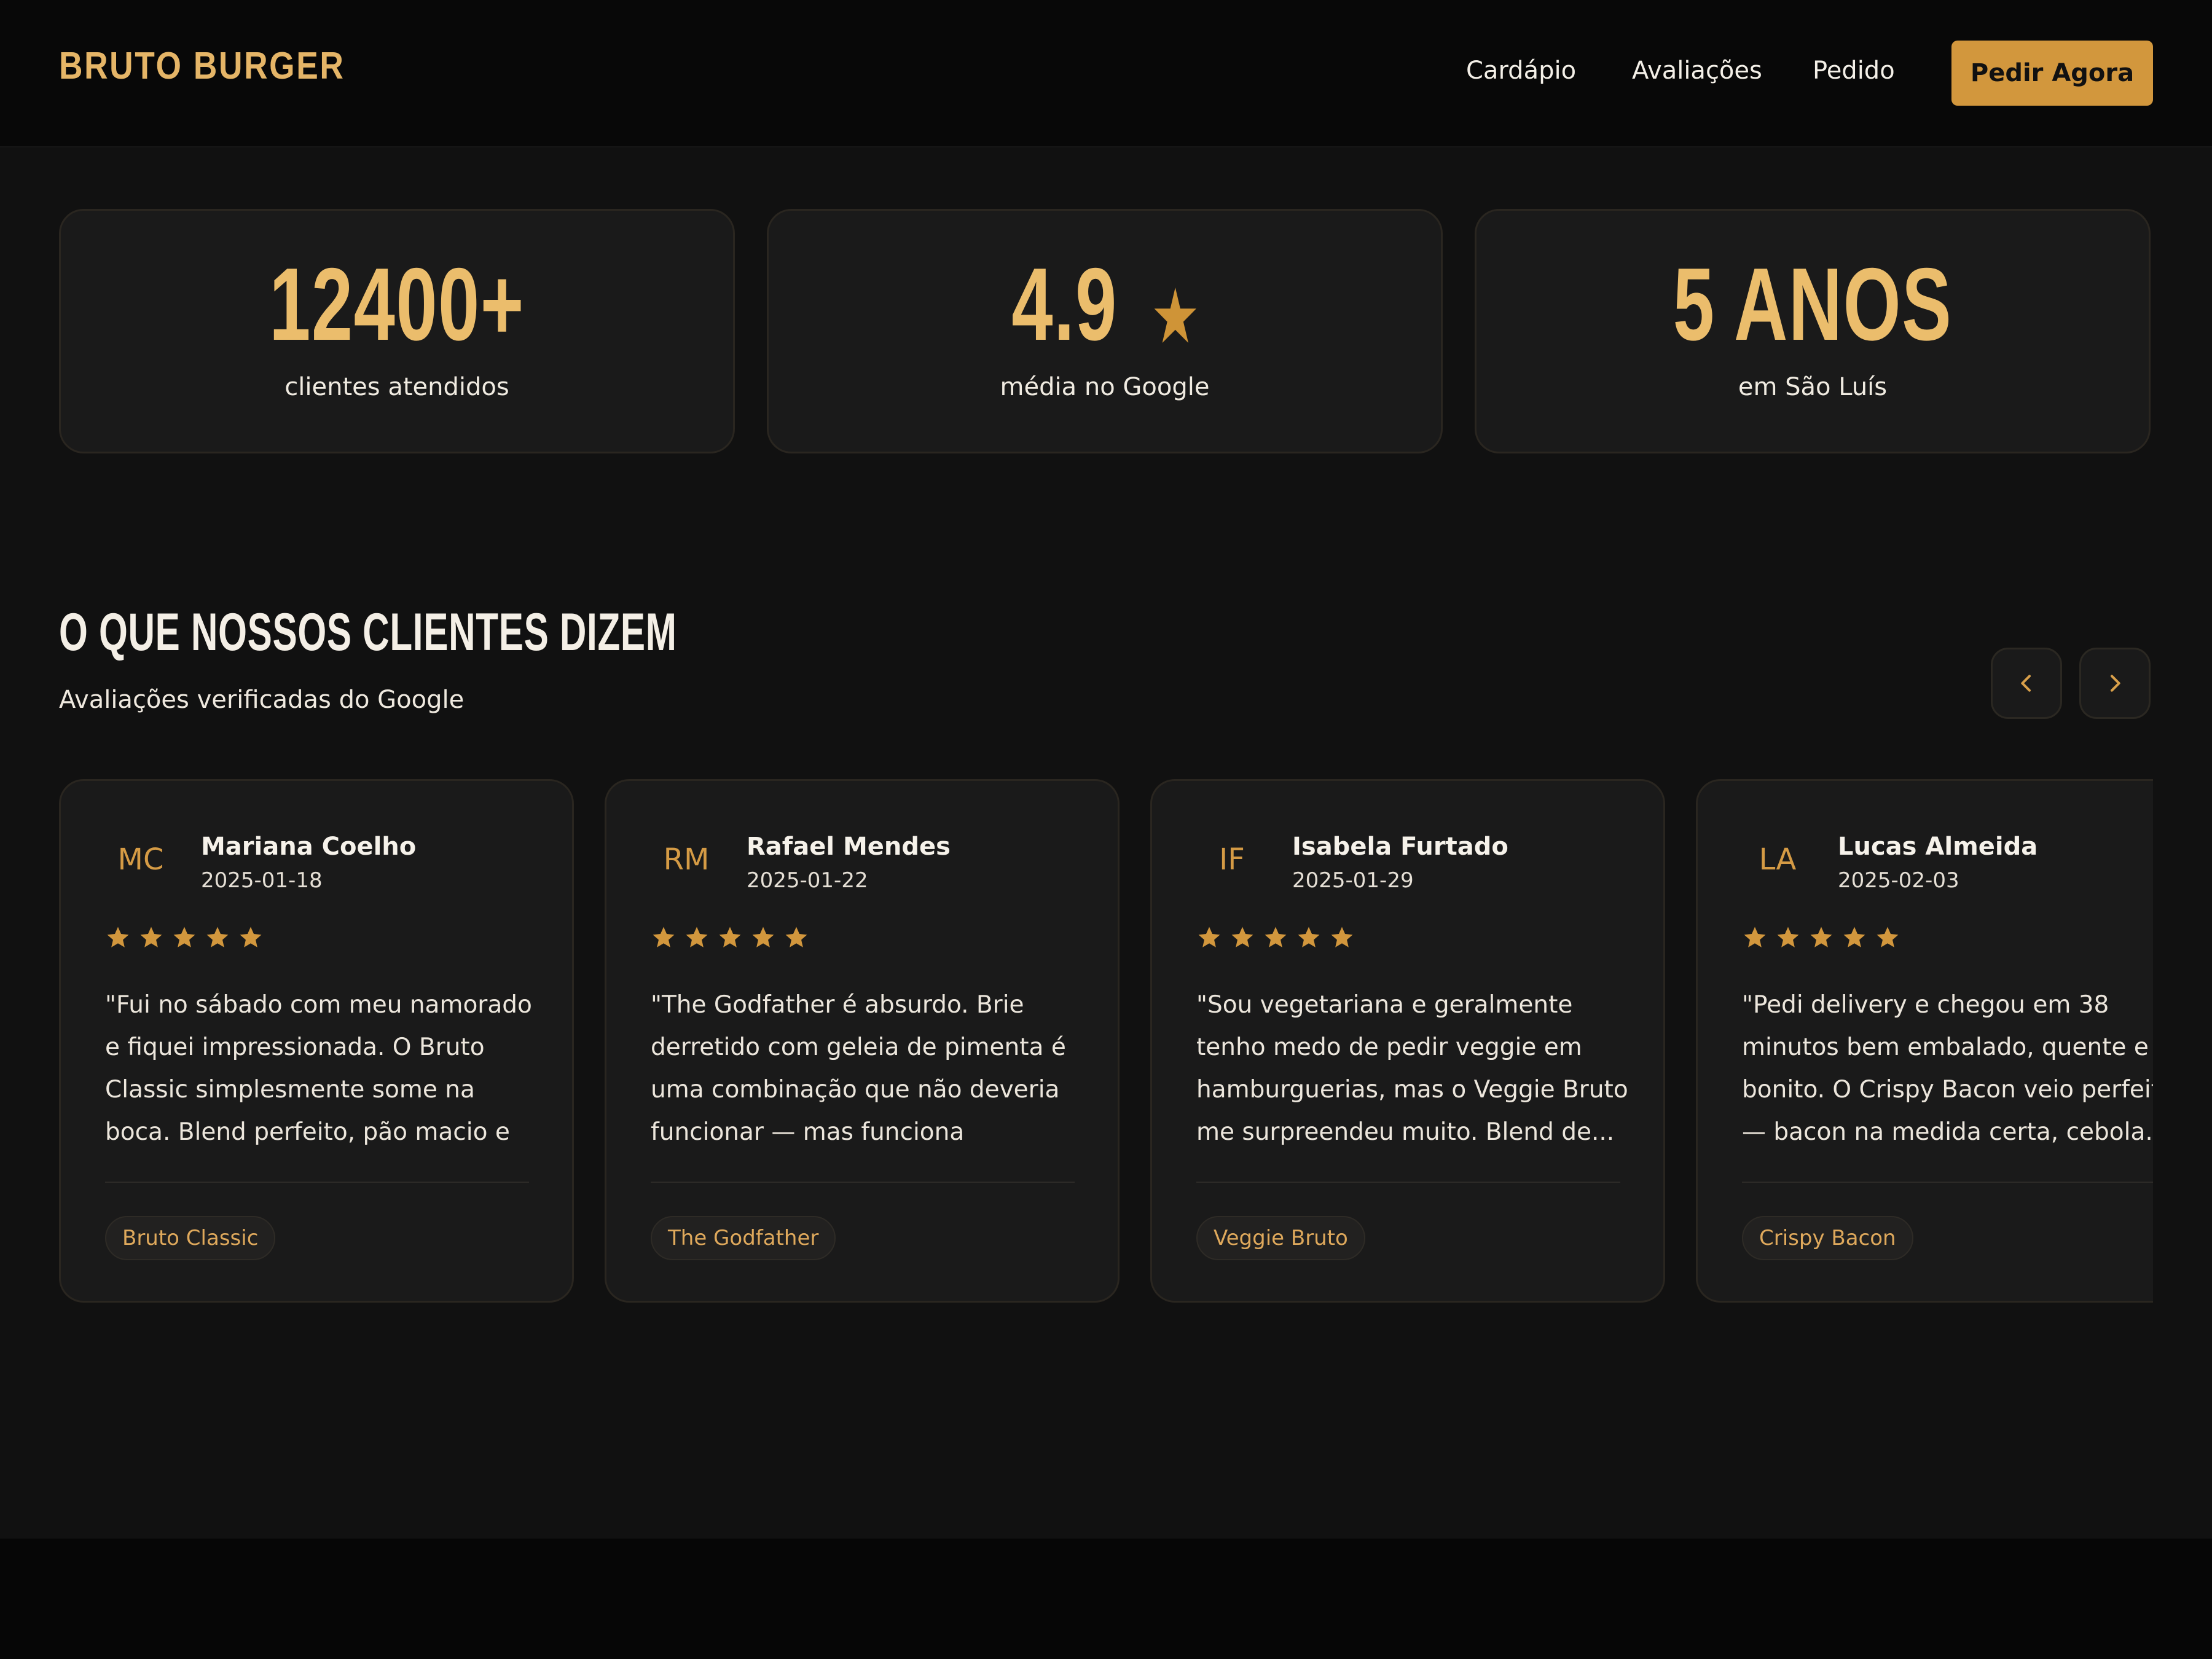 The image size is (2212, 1659). What do you see at coordinates (849, 847) in the screenshot?
I see `reviewer-name: Rafael Mendes` at bounding box center [849, 847].